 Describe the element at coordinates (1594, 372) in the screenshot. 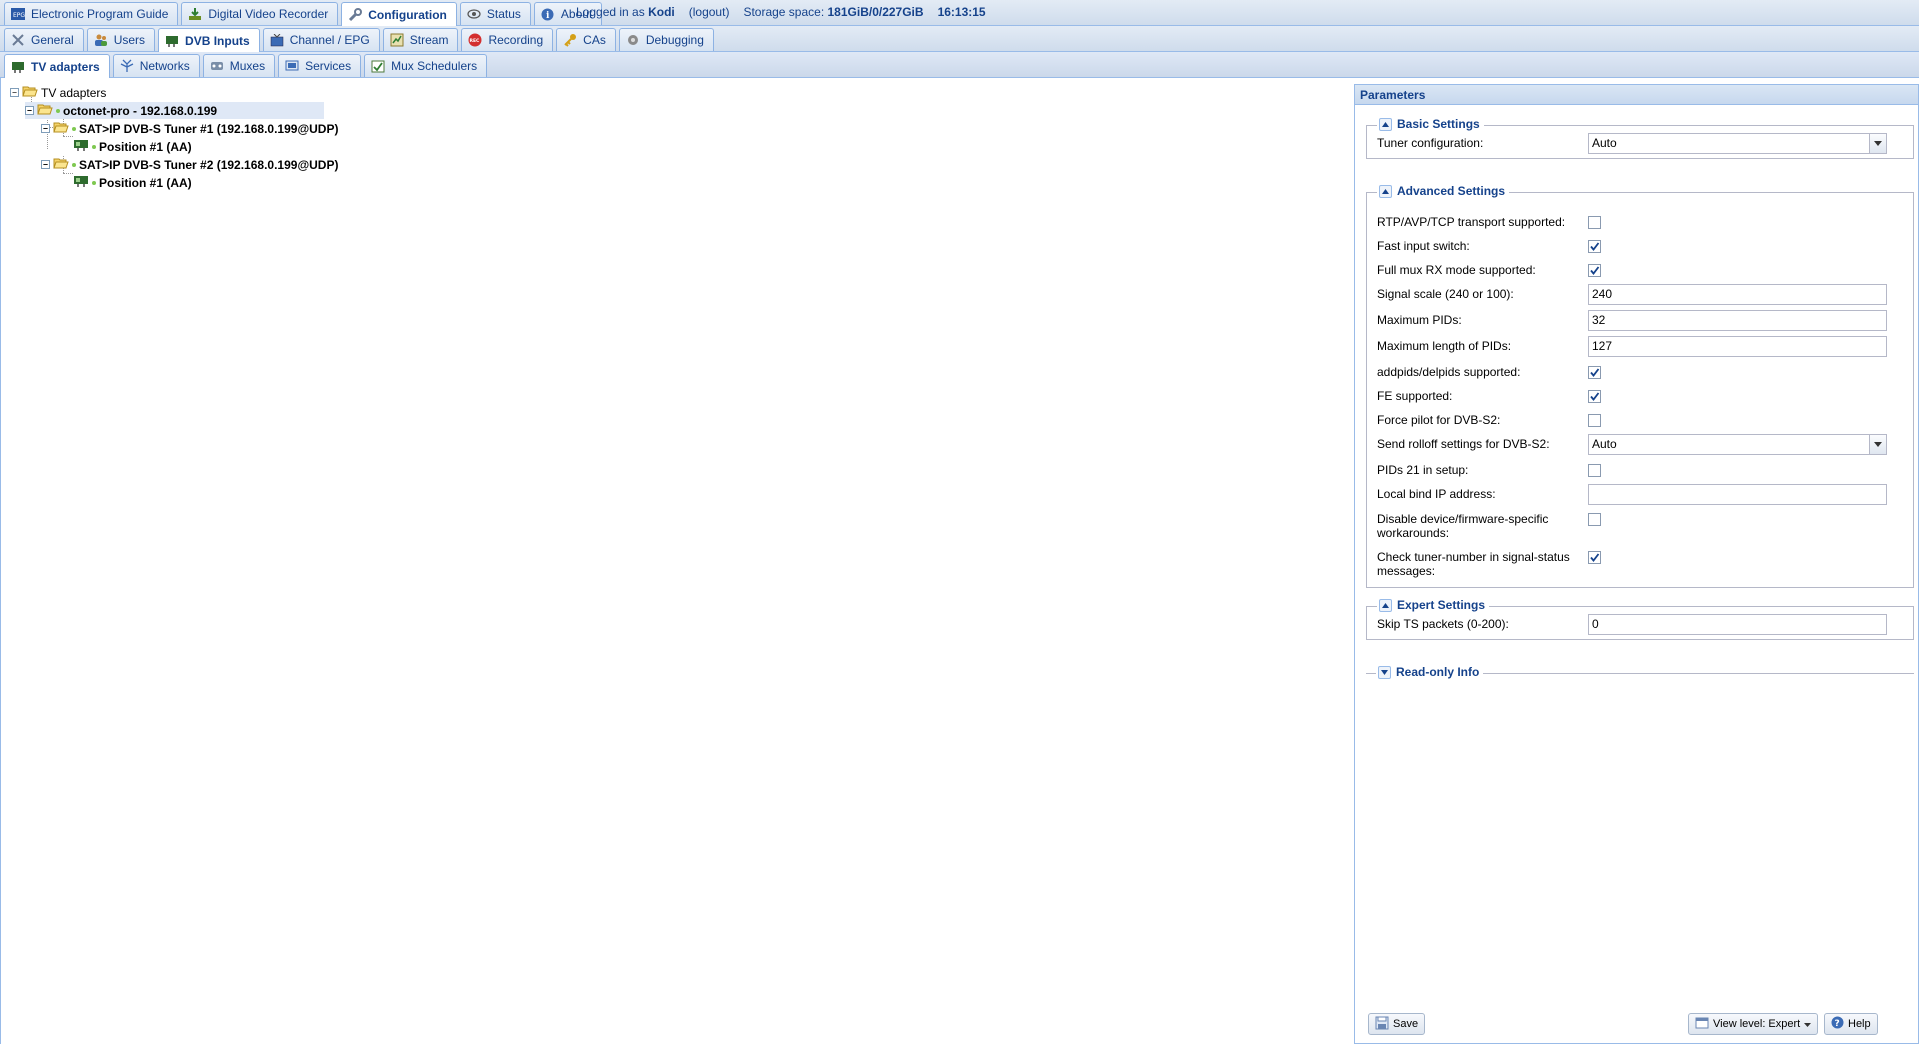

I see `addpids-checkbox` at that location.